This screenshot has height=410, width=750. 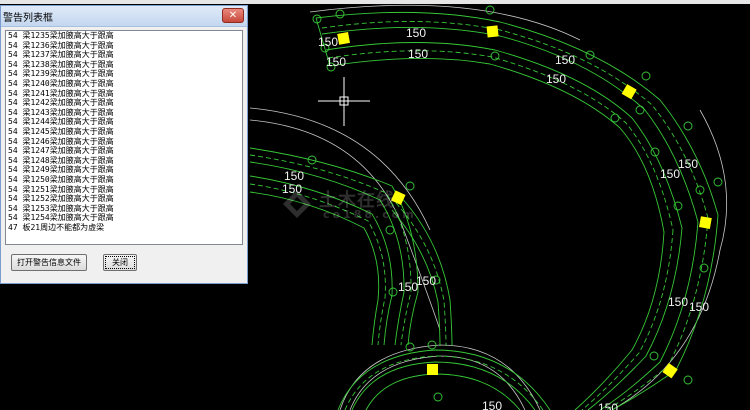 I want to click on list-item: 54 梁1239梁加腋高大于跟高, so click(x=124, y=74).